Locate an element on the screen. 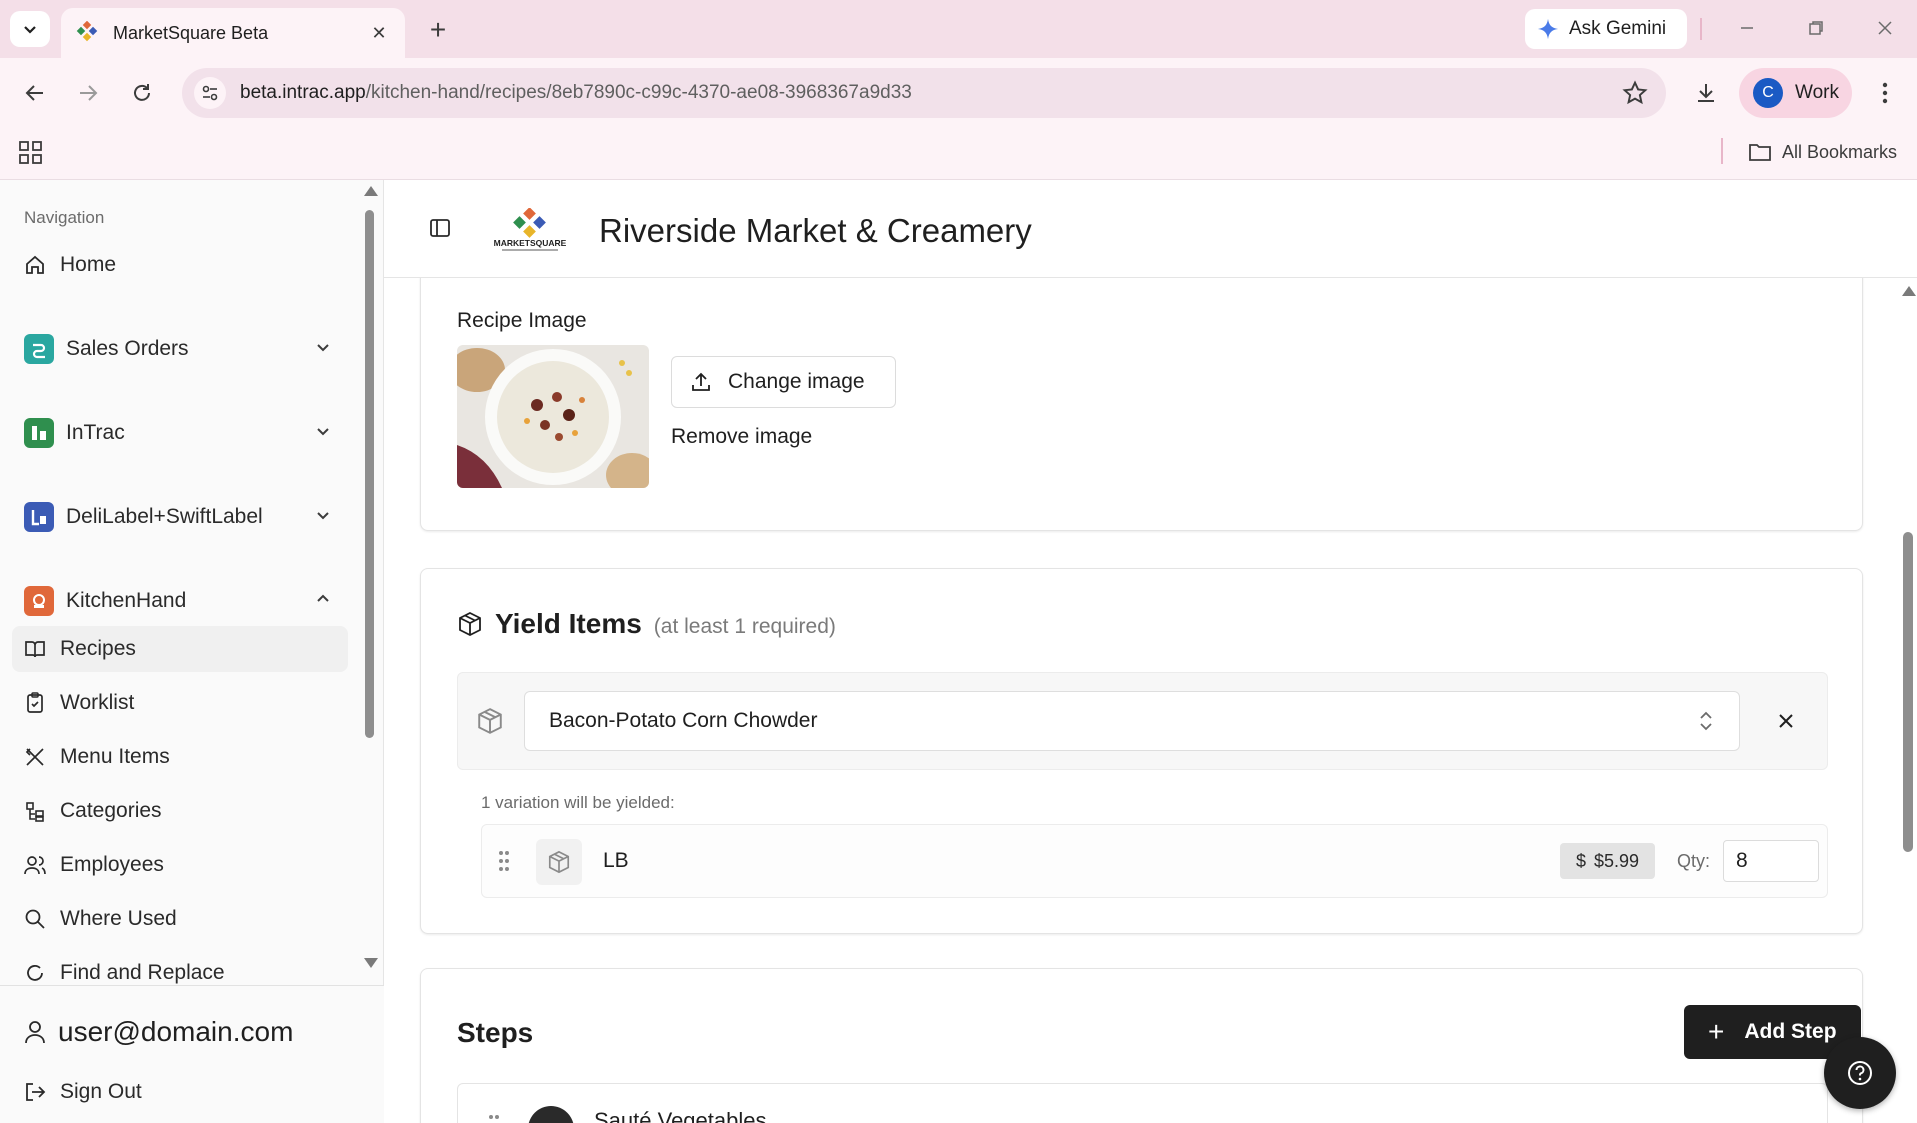  upload-icon is located at coordinates (701, 381).